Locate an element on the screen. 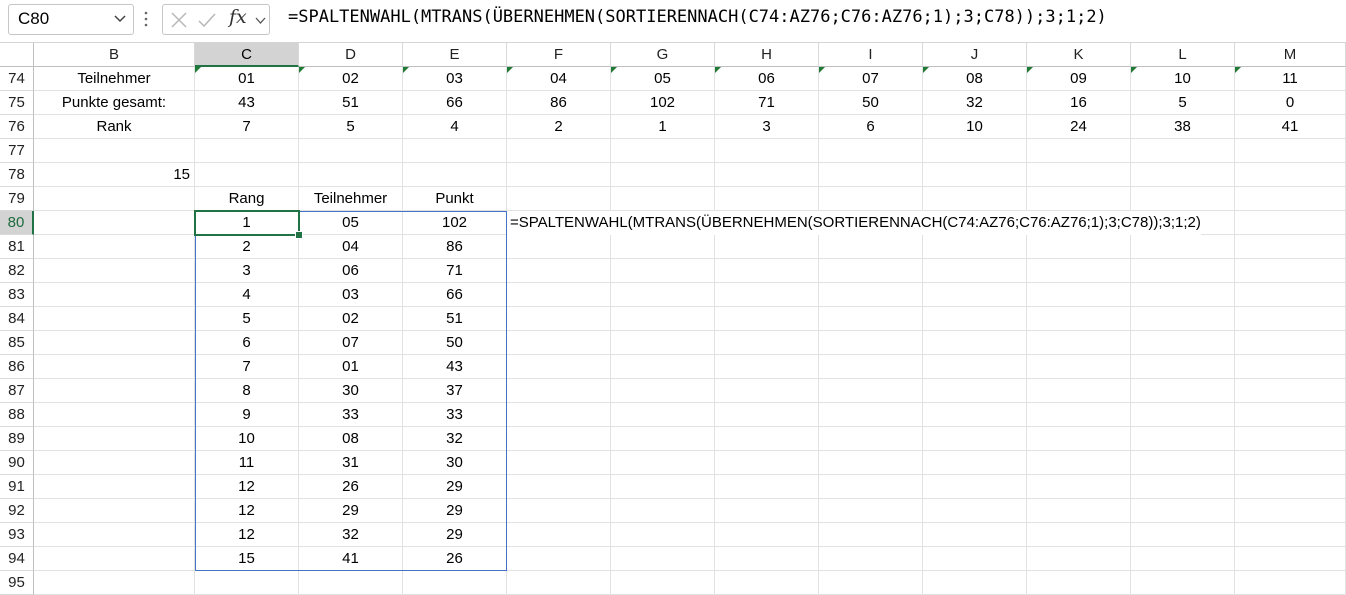 Image resolution: width=1346 pixels, height=595 pixels. result-cell: 43 is located at coordinates (455, 367).